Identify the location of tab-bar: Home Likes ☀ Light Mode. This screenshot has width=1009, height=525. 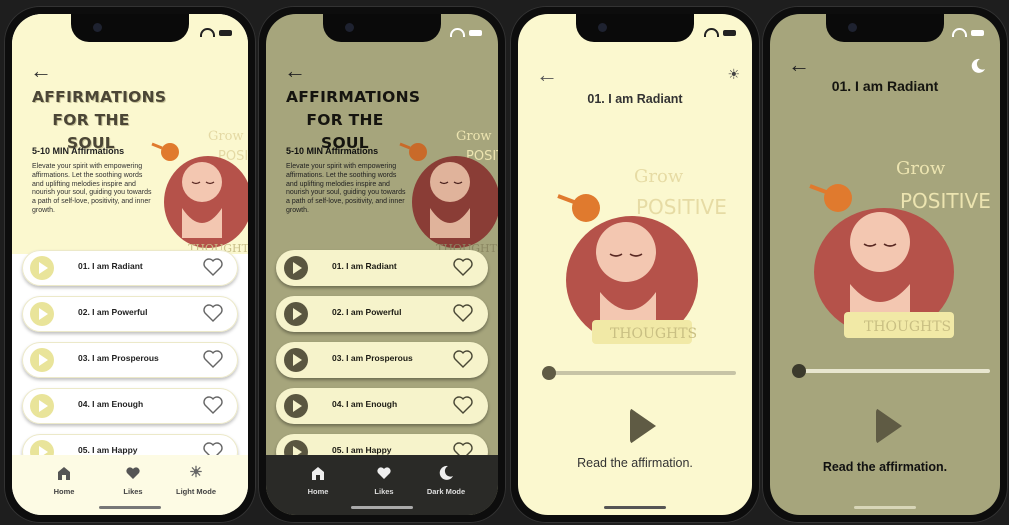
(130, 485).